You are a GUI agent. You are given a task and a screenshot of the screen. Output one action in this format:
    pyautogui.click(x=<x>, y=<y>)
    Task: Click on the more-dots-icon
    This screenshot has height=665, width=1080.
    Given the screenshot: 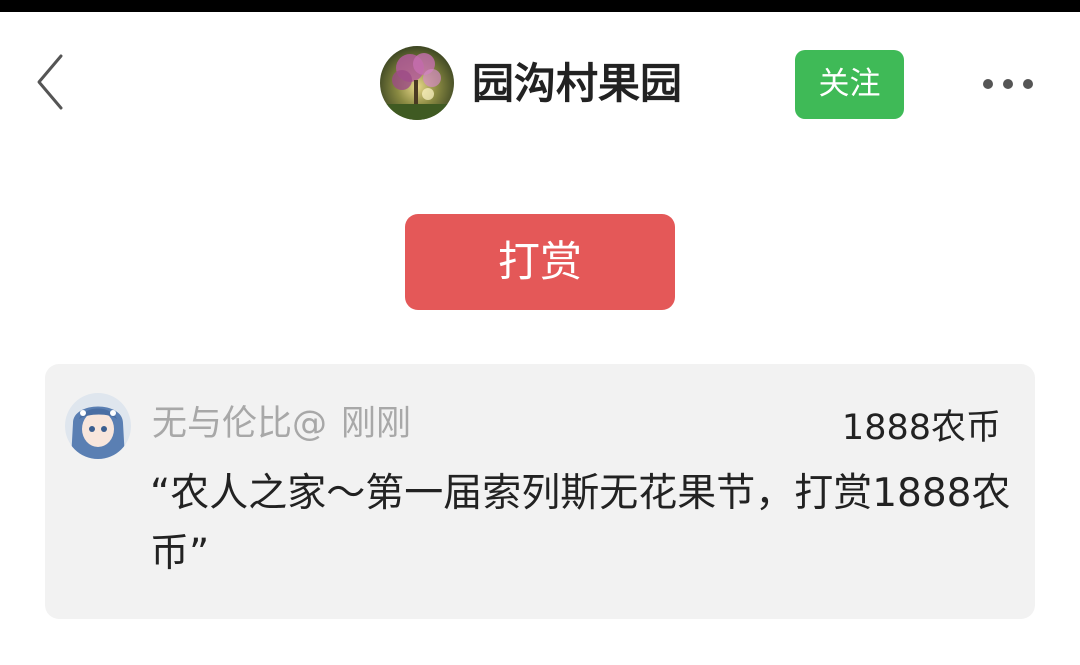 What is the action you would take?
    pyautogui.click(x=988, y=84)
    